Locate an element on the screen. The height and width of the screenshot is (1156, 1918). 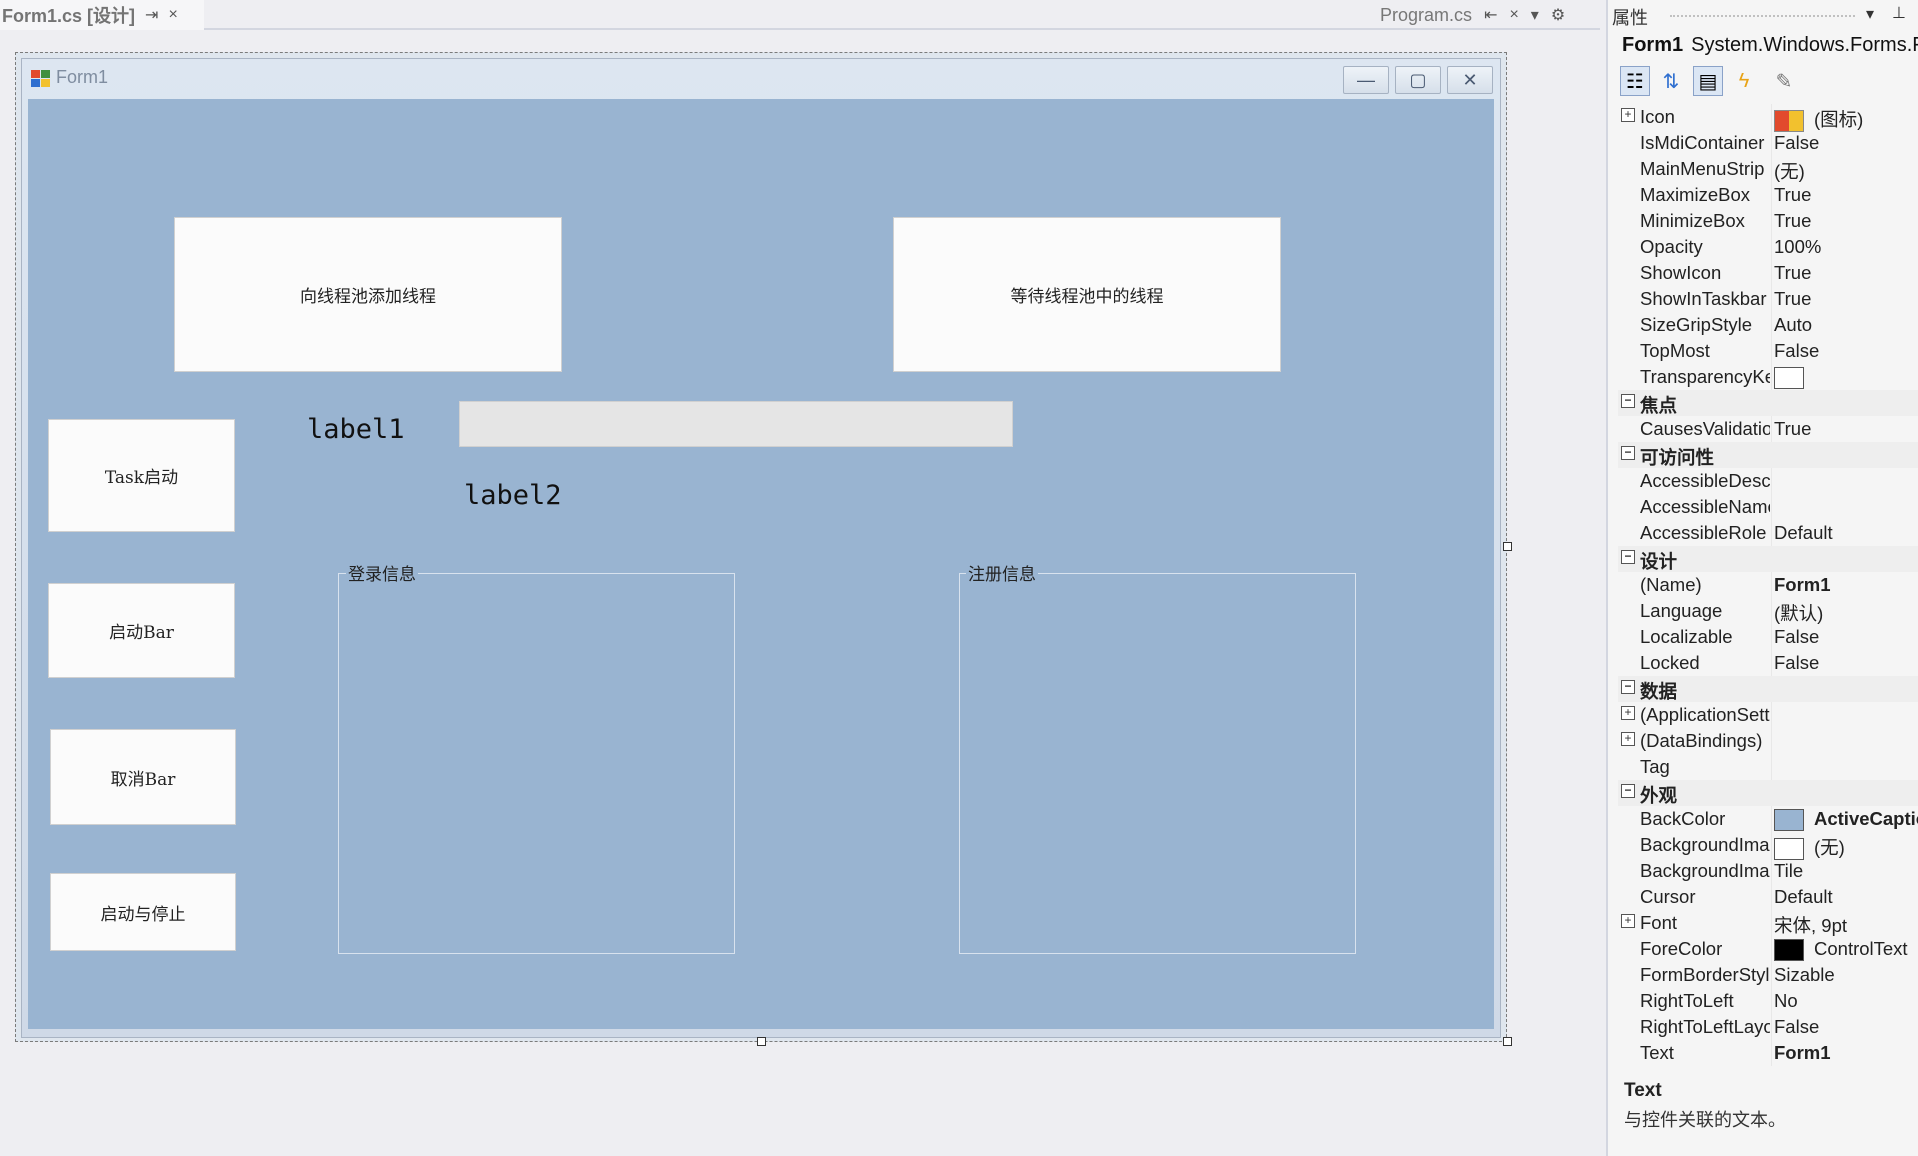
property-value: ActiveCaption is located at coordinates (1846, 820).